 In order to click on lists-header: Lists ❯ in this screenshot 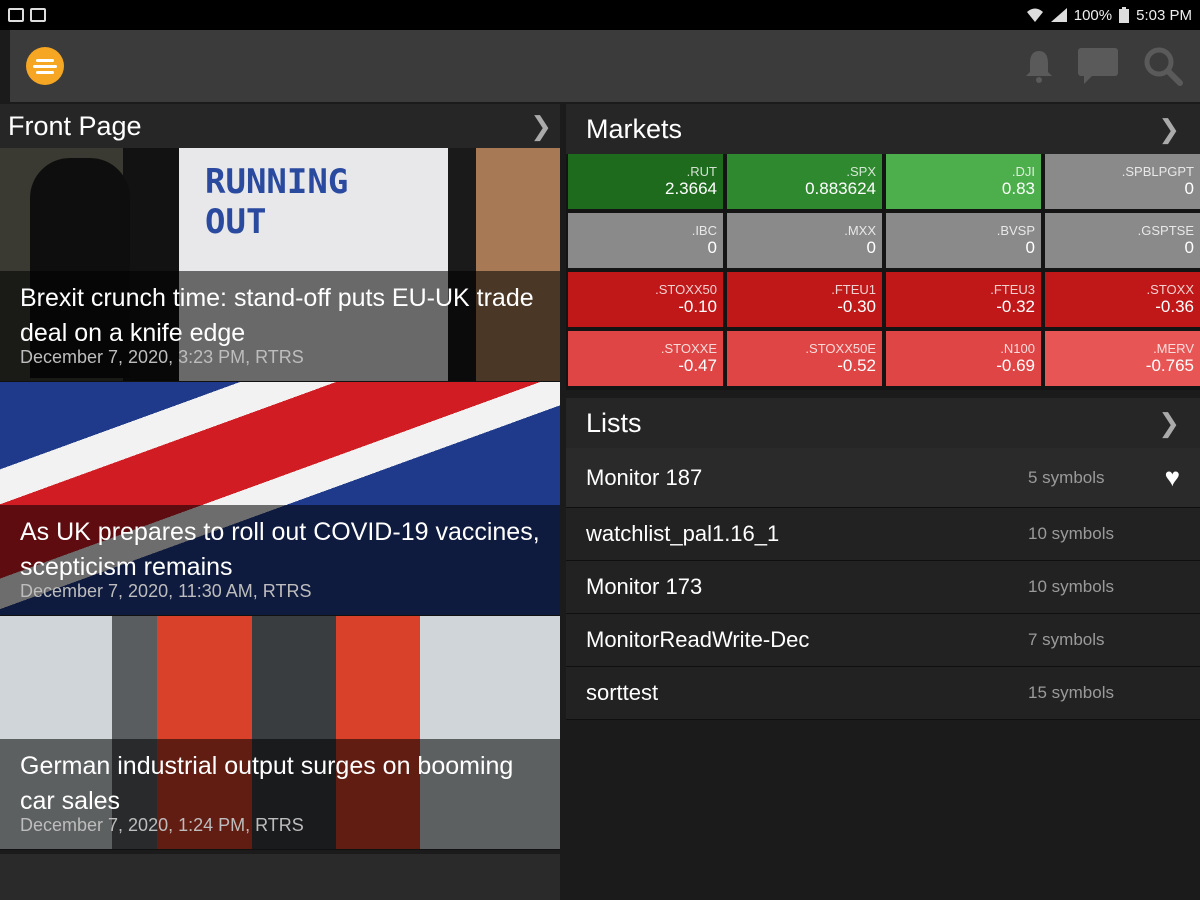, I will do `click(883, 423)`.